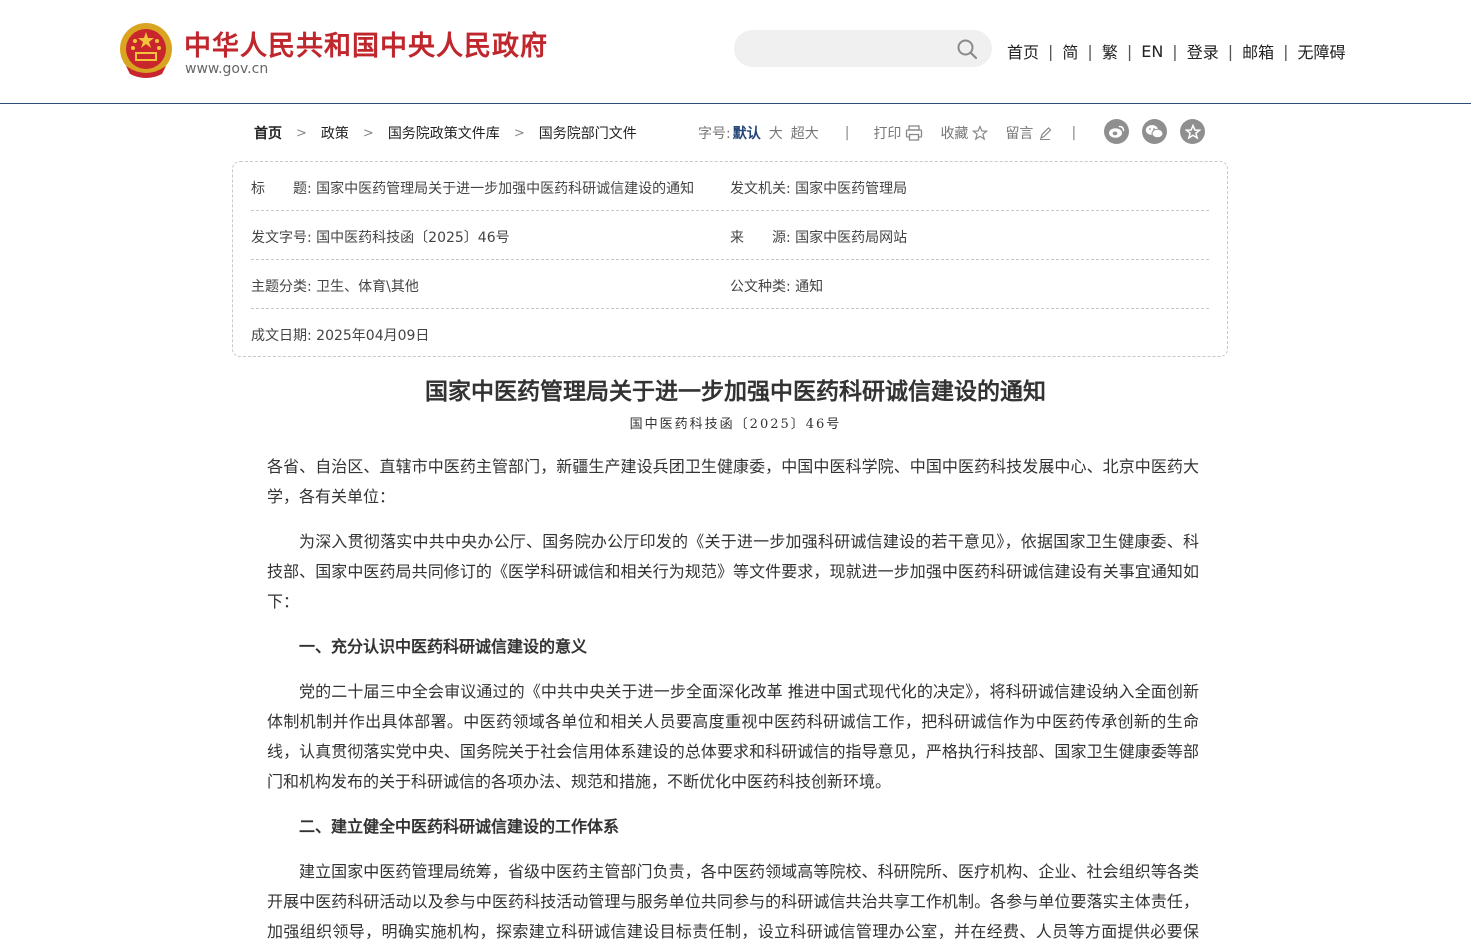  Describe the element at coordinates (505, 189) in the screenshot. I see `title-value: 国家中医药管理局关于进一步加强中医药科研诚信建设的通知` at that location.